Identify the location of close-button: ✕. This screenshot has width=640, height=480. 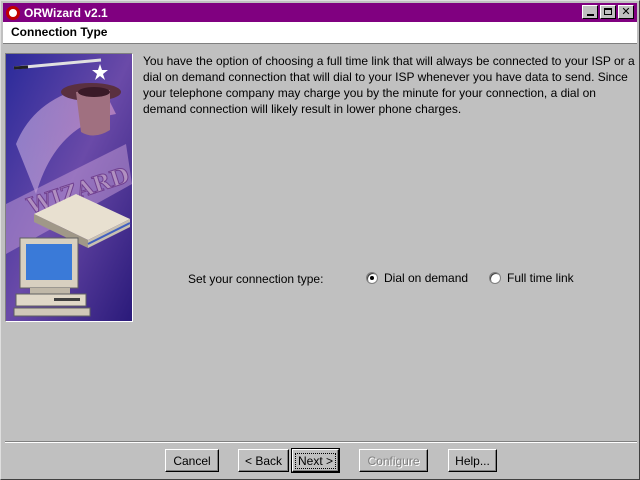
(626, 12).